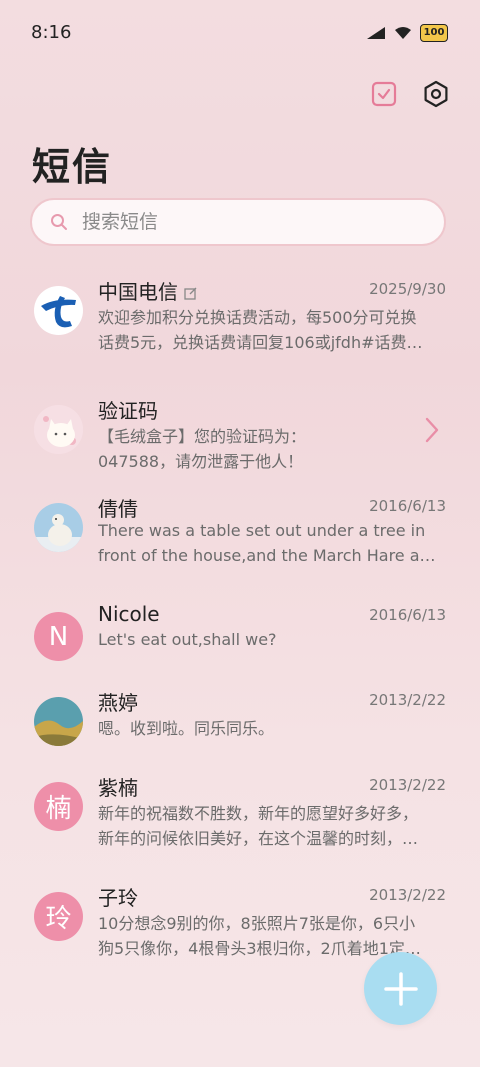 Image resolution: width=480 pixels, height=1067 pixels. Describe the element at coordinates (190, 293) in the screenshot. I see `edit-icon` at that location.